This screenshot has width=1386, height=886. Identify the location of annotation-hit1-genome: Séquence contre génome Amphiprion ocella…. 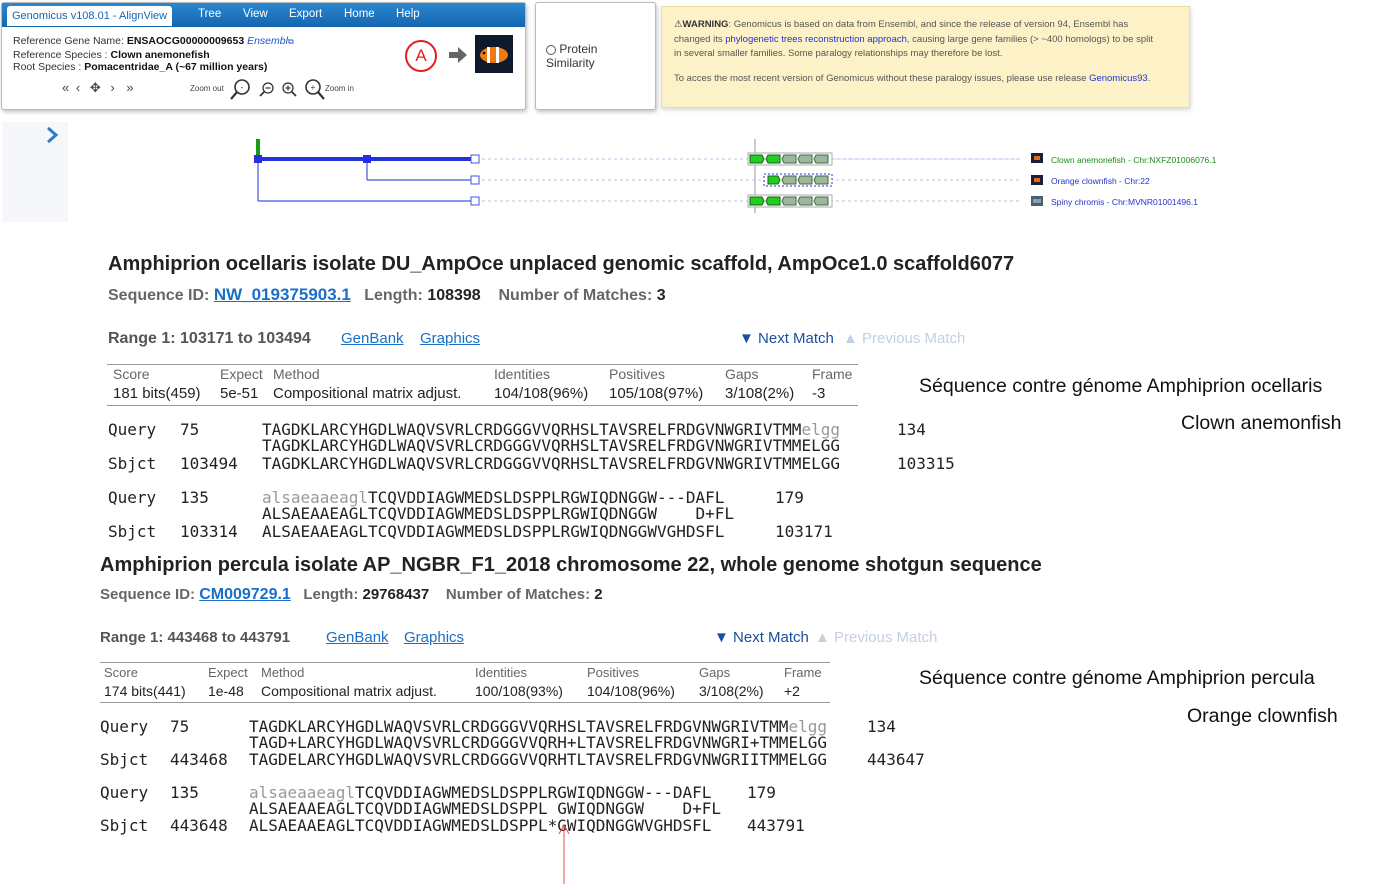
(1121, 386).